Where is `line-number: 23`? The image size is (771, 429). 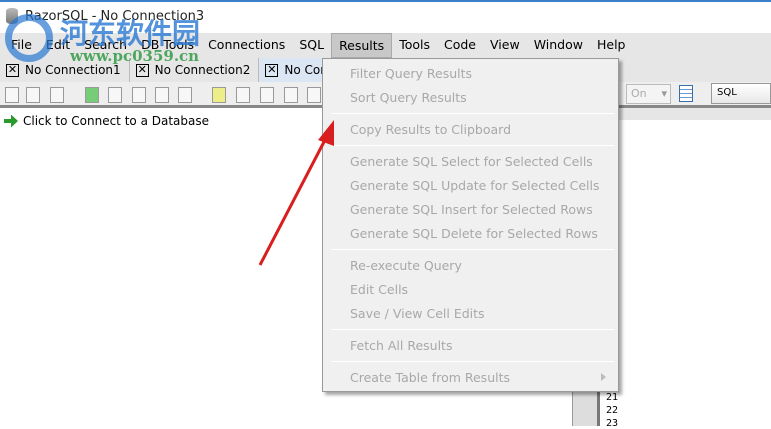 line-number: 23 is located at coordinates (612, 423).